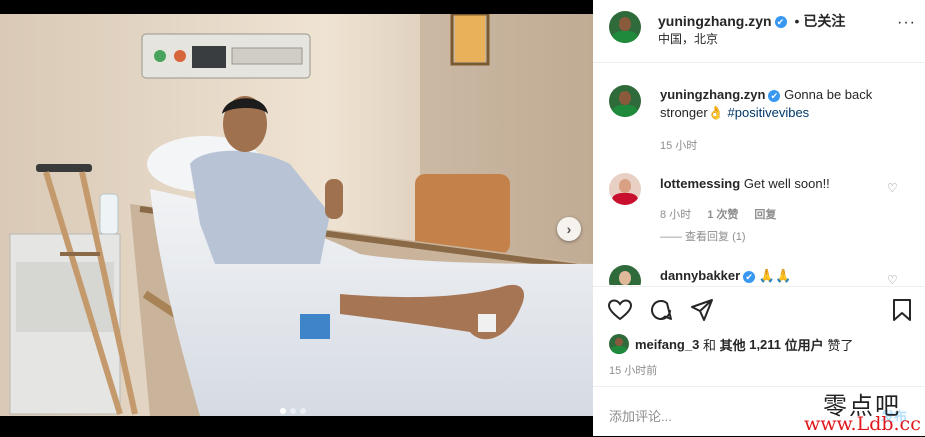  What do you see at coordinates (712, 94) in the screenshot?
I see `caption-author-link: yuningzhang.zyn` at bounding box center [712, 94].